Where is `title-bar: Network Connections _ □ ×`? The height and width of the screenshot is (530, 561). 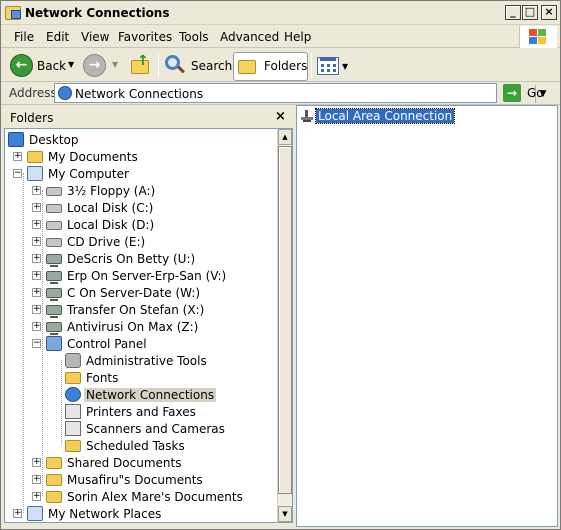
title-bar: Network Connections _ □ × is located at coordinates (280, 13).